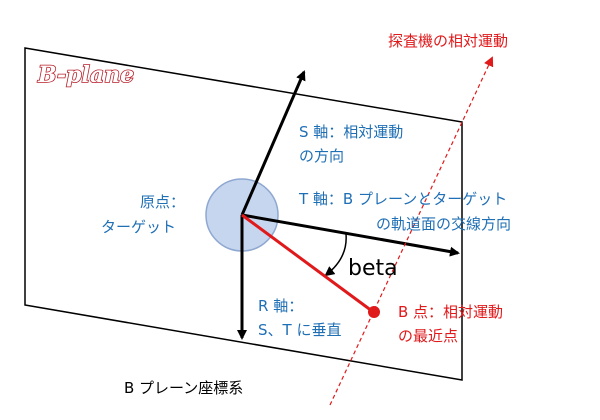  I want to click on b-point-dot, so click(374, 312).